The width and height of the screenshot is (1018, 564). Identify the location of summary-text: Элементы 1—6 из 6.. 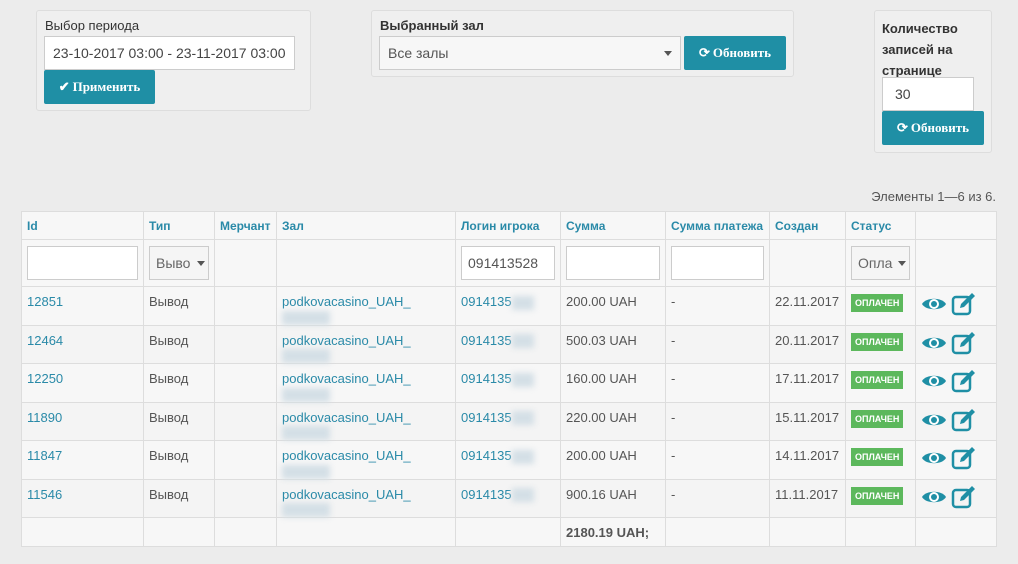
(933, 196).